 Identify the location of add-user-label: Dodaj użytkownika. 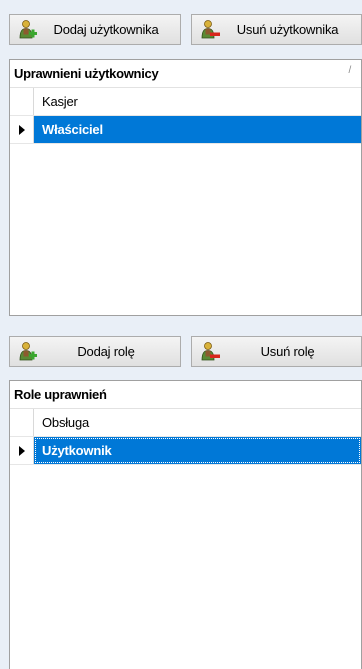
(106, 29).